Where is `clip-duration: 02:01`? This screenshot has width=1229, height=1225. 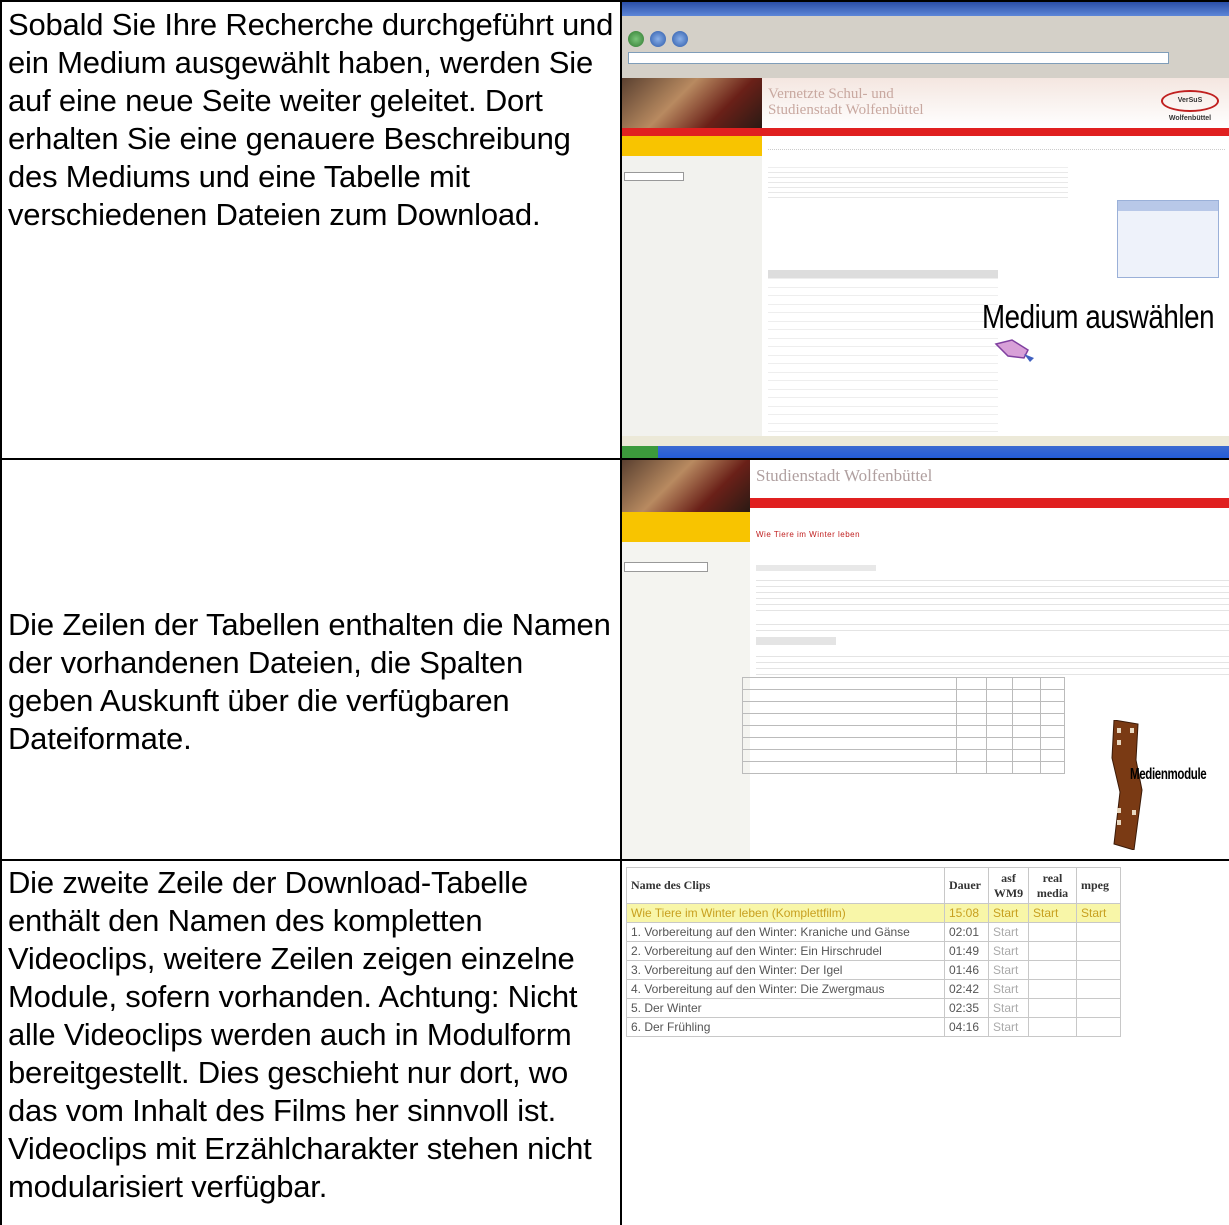
clip-duration: 02:01 is located at coordinates (966, 932).